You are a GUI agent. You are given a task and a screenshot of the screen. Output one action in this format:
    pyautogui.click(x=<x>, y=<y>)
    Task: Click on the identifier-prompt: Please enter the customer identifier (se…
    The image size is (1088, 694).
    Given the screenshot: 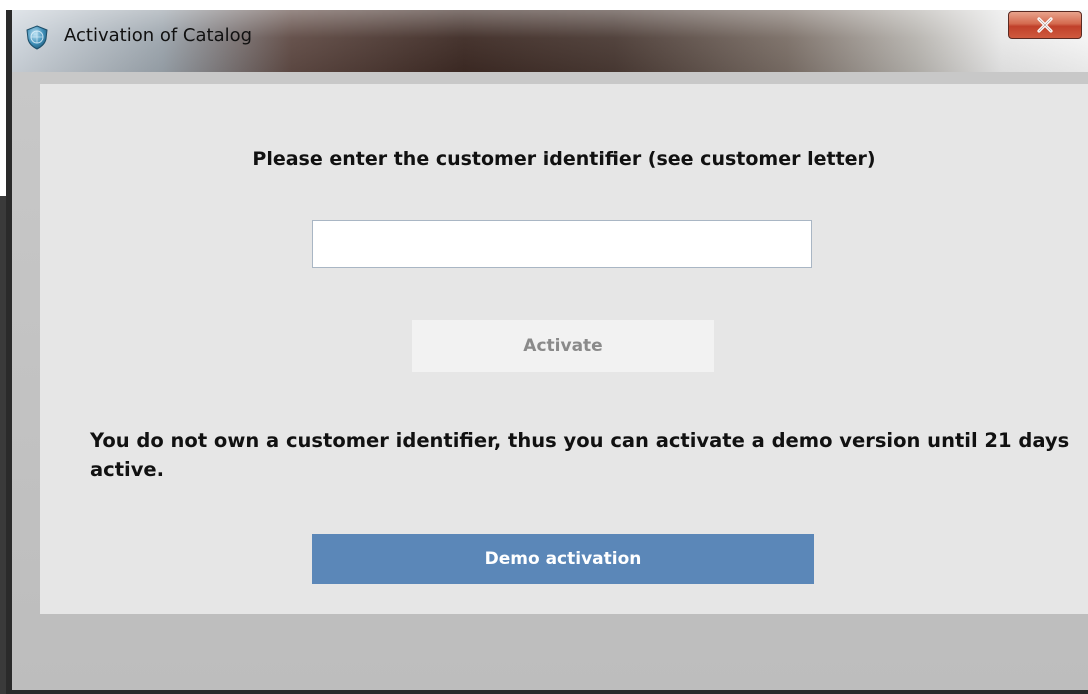 What is the action you would take?
    pyautogui.click(x=564, y=159)
    